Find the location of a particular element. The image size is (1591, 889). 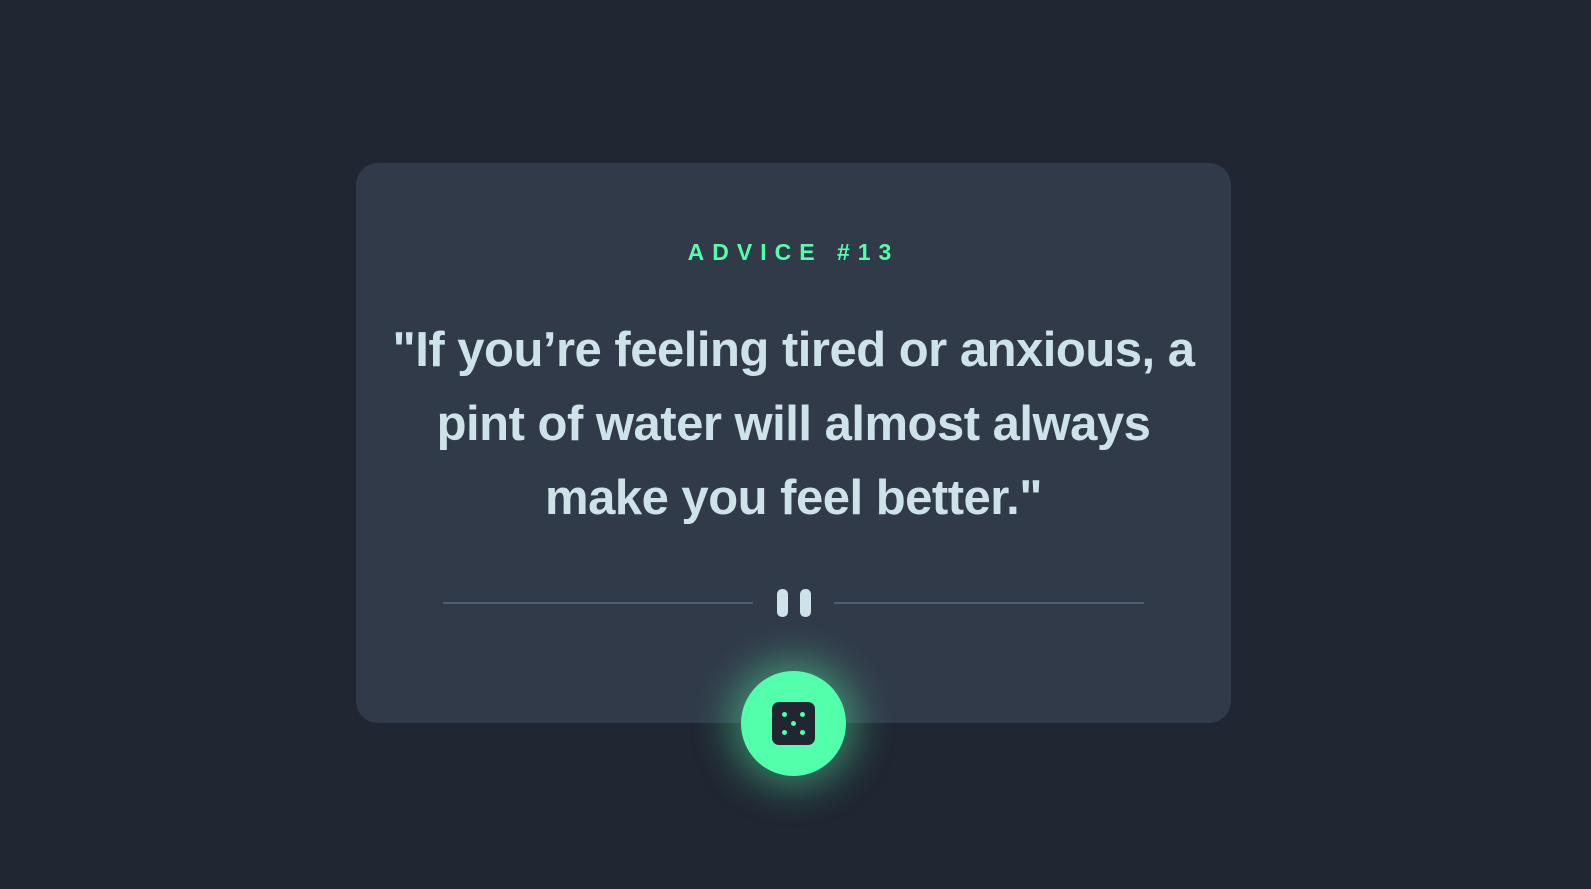

pause-icon is located at coordinates (794, 603).